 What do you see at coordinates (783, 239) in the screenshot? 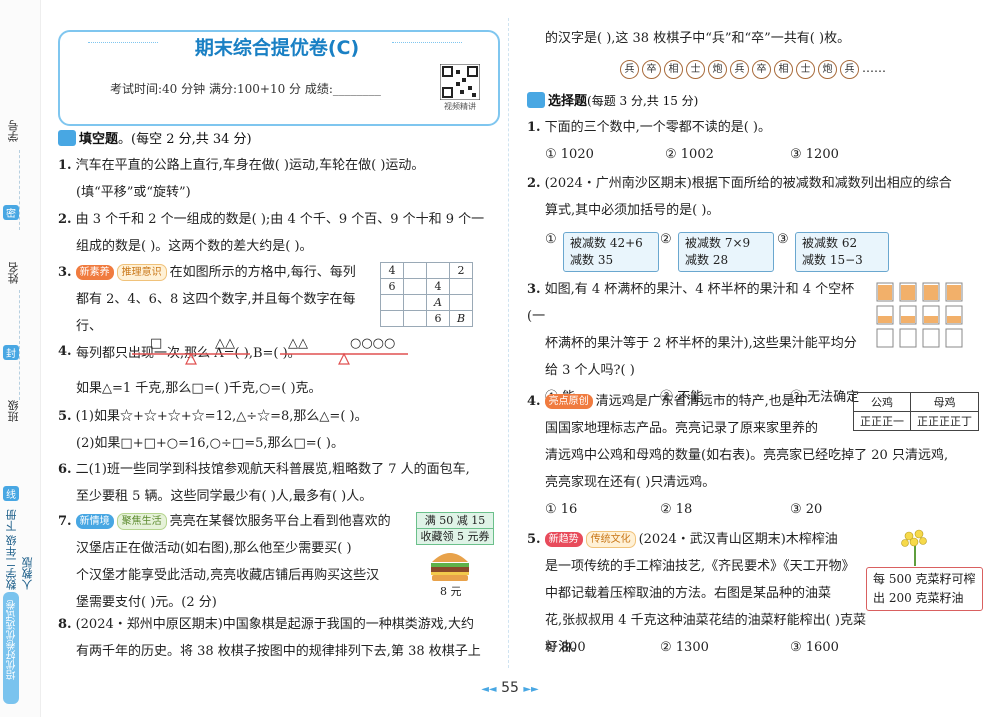
I see `choice-2-mark: ③` at bounding box center [783, 239].